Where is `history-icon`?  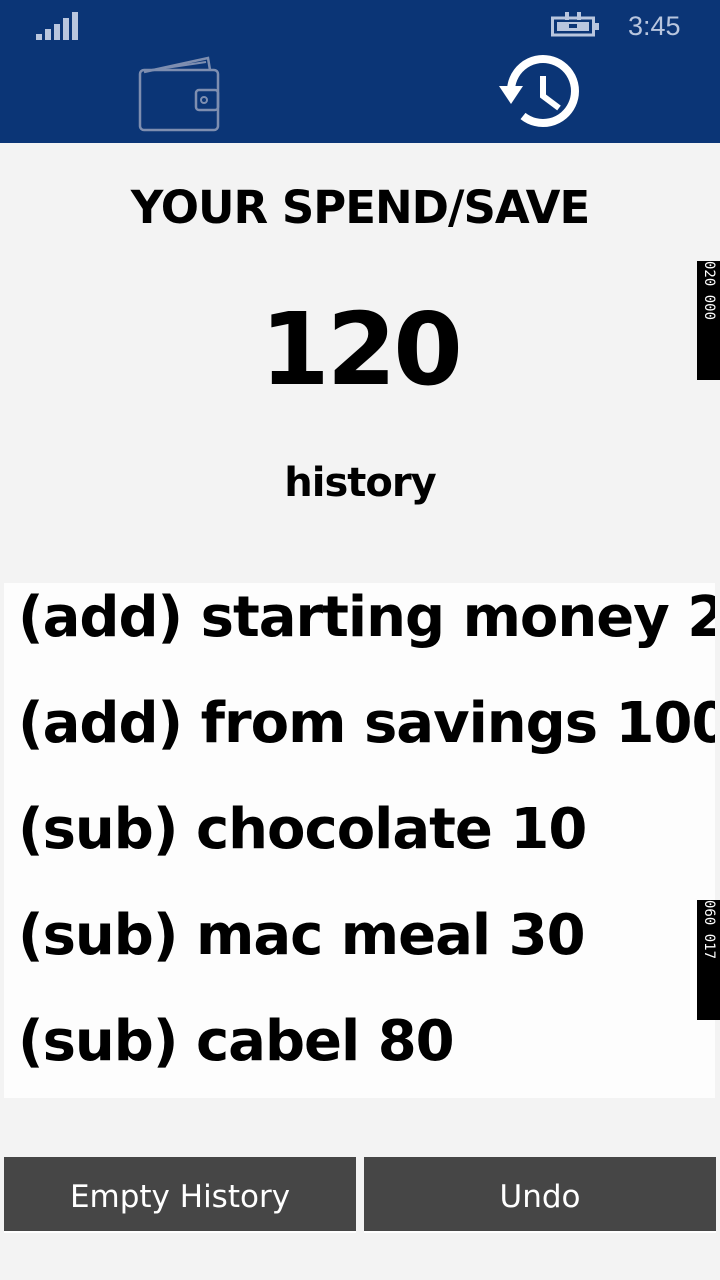 history-icon is located at coordinates (539, 91).